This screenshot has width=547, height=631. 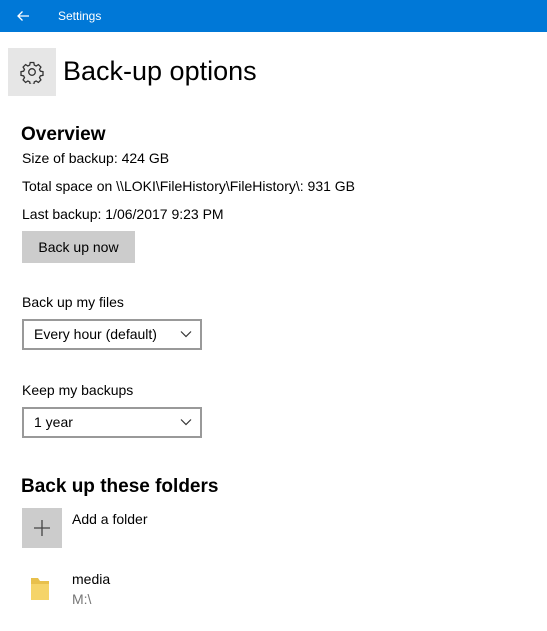 What do you see at coordinates (32, 72) in the screenshot?
I see `settings-gear-icon` at bounding box center [32, 72].